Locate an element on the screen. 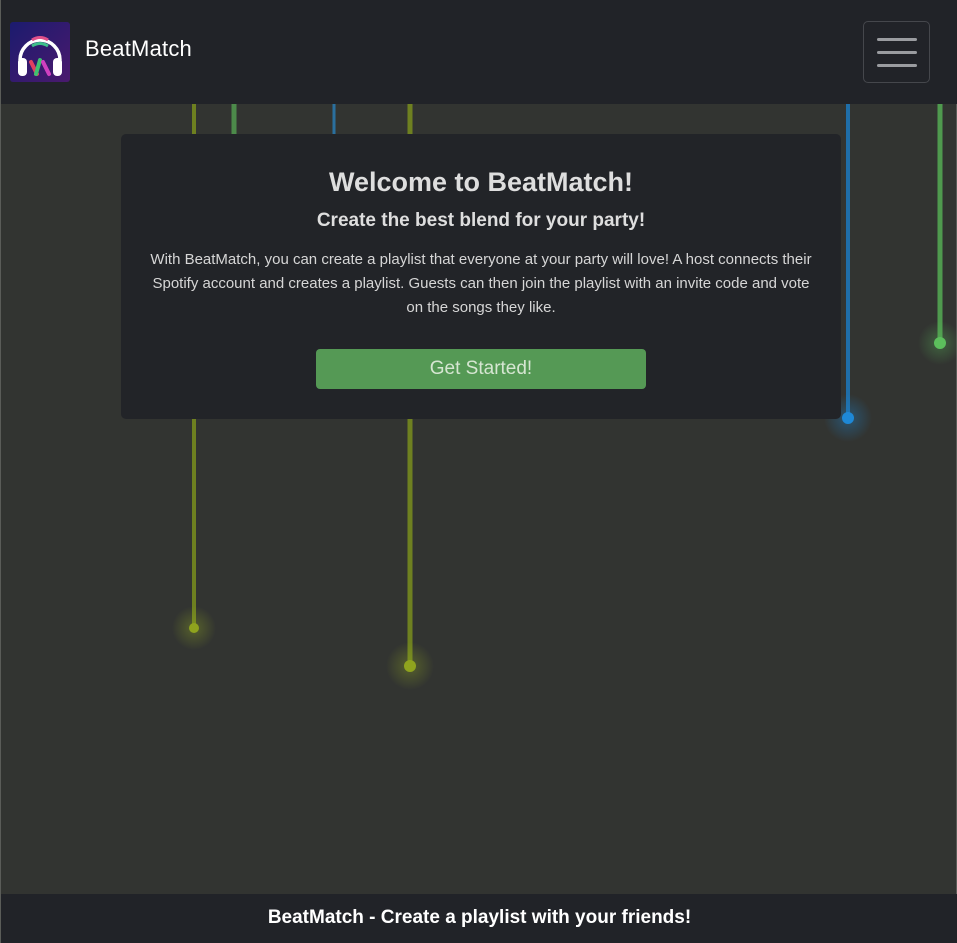  headphones-logo-icon is located at coordinates (40, 52).